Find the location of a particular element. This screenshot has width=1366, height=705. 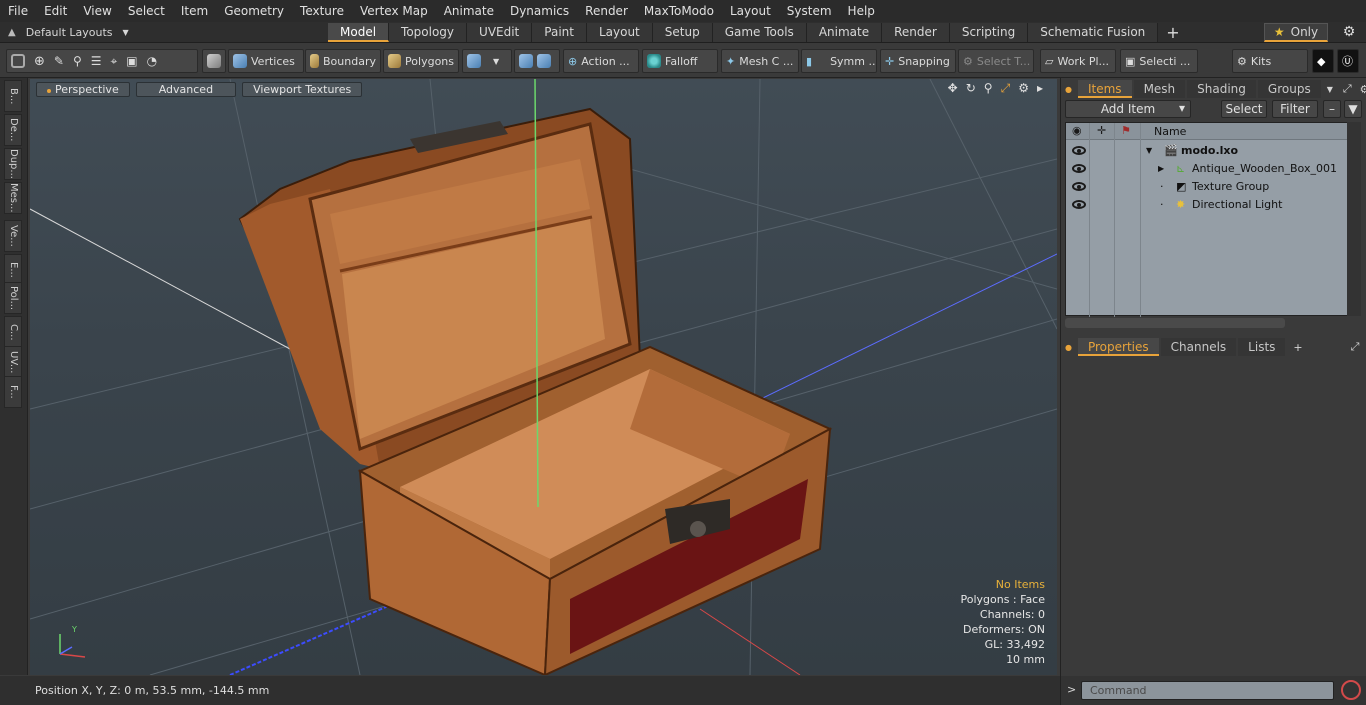

panel-gear-icon: ⚙ is located at coordinates (1363, 89).